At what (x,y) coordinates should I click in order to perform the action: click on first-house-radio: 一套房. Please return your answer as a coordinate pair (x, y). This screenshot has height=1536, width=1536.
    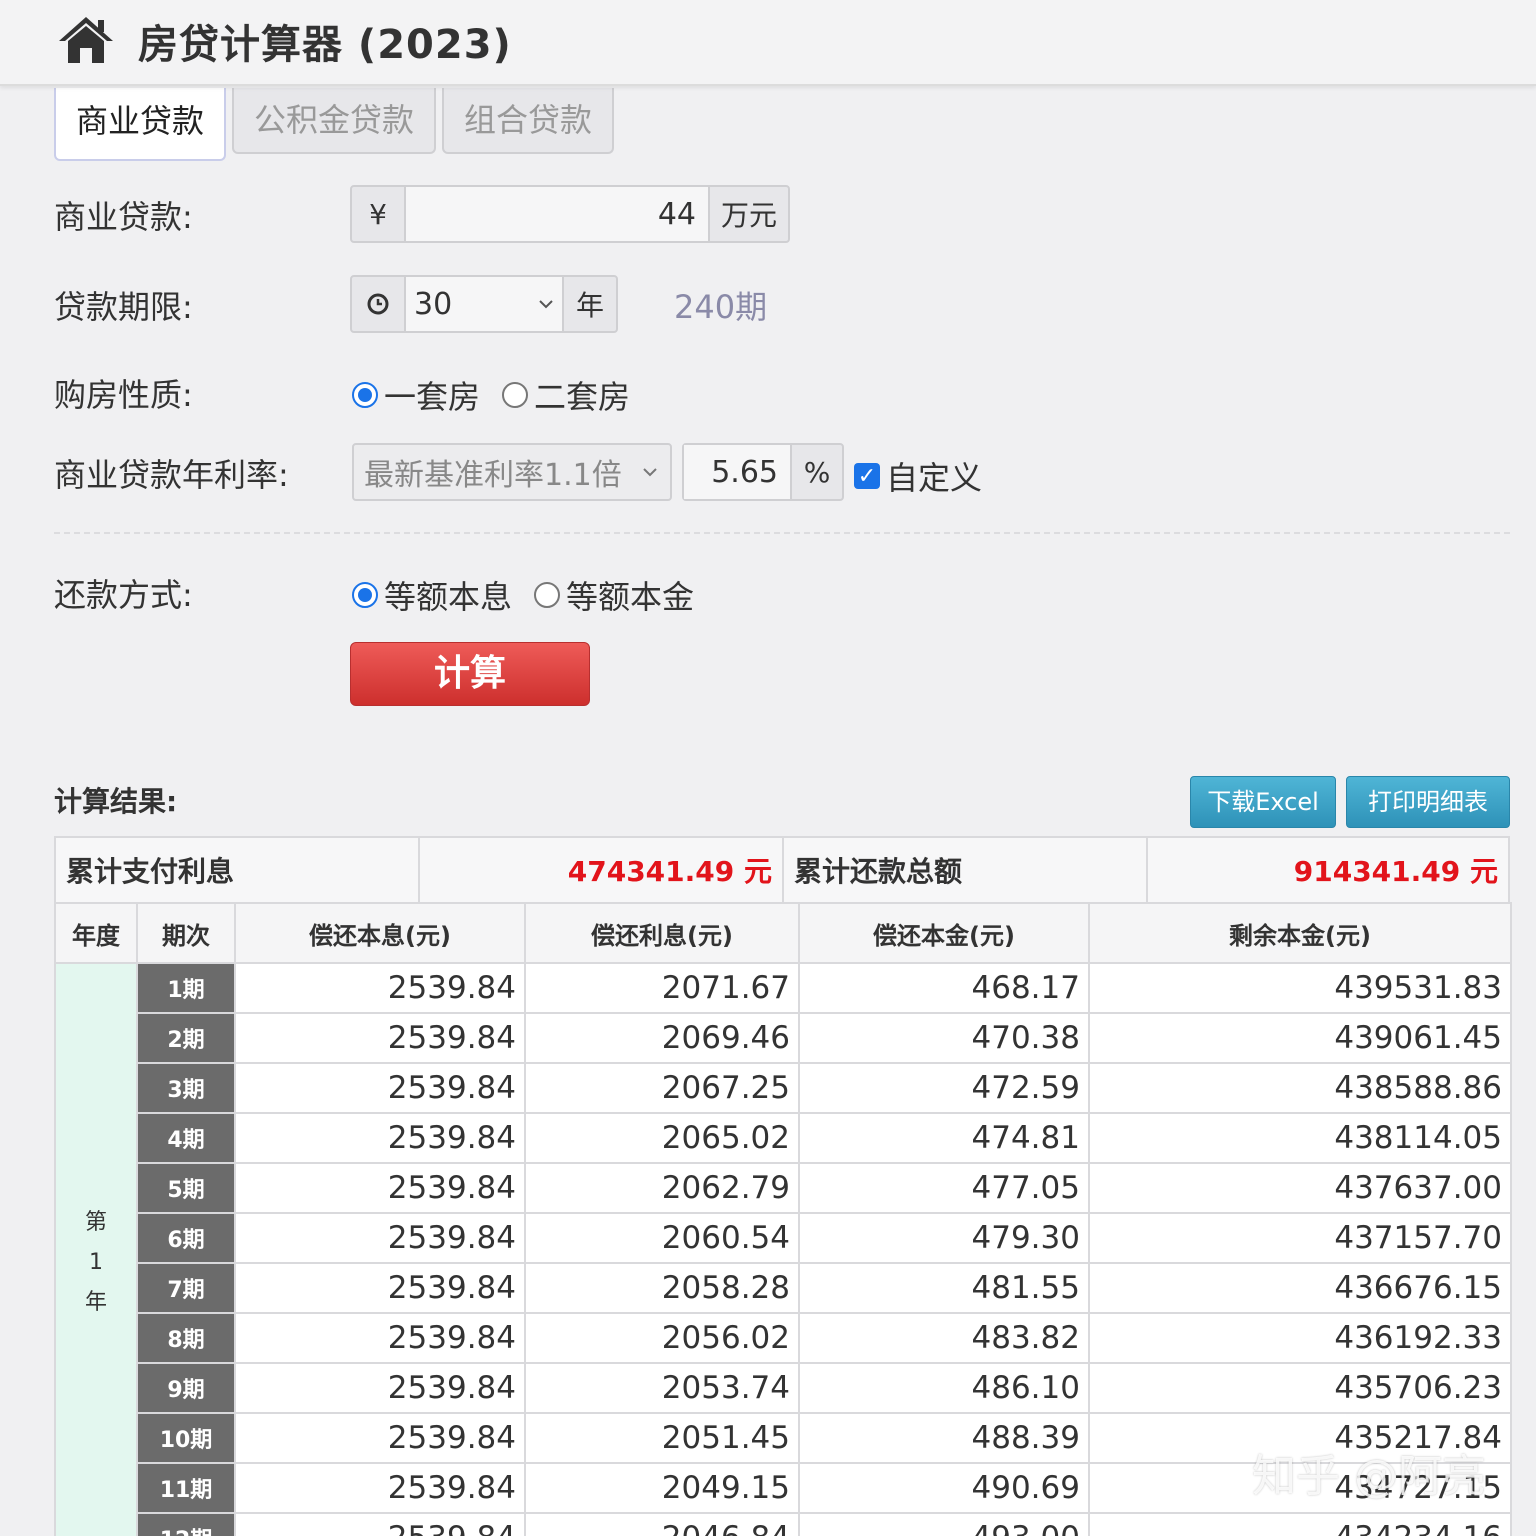
    Looking at the image, I should click on (416, 395).